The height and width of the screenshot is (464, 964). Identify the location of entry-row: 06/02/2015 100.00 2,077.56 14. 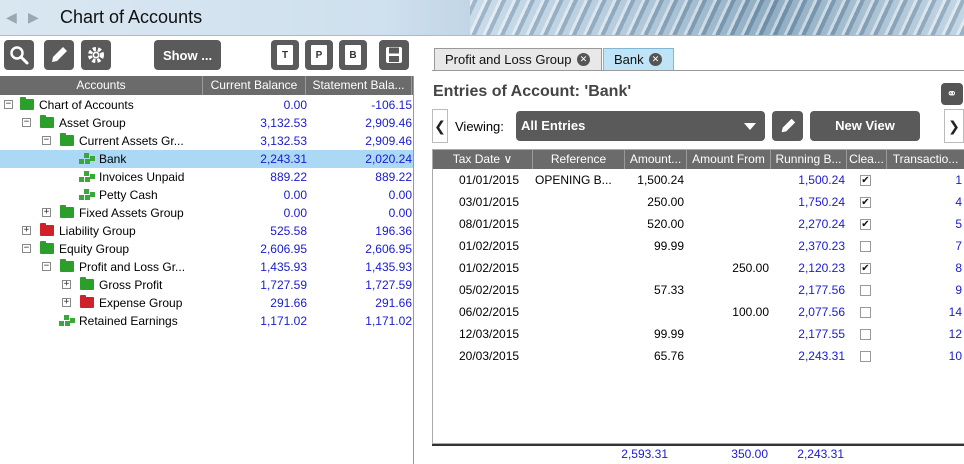
(698, 312).